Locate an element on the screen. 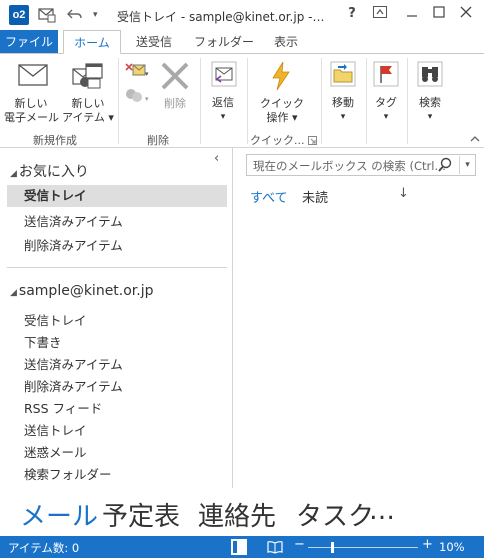  tab-home: ホーム is located at coordinates (92, 42).